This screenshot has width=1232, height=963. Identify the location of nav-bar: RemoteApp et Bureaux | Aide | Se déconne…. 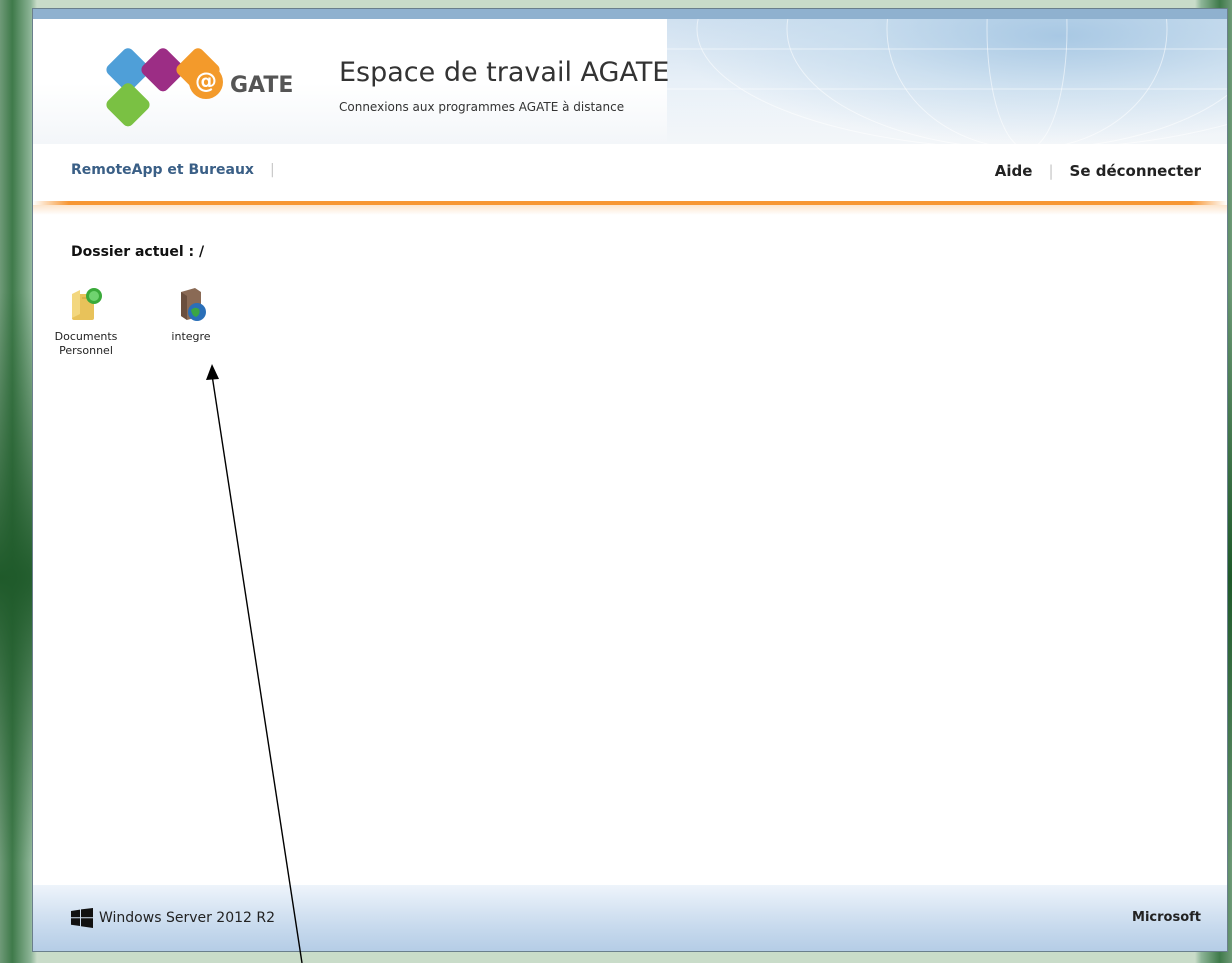
(630, 174).